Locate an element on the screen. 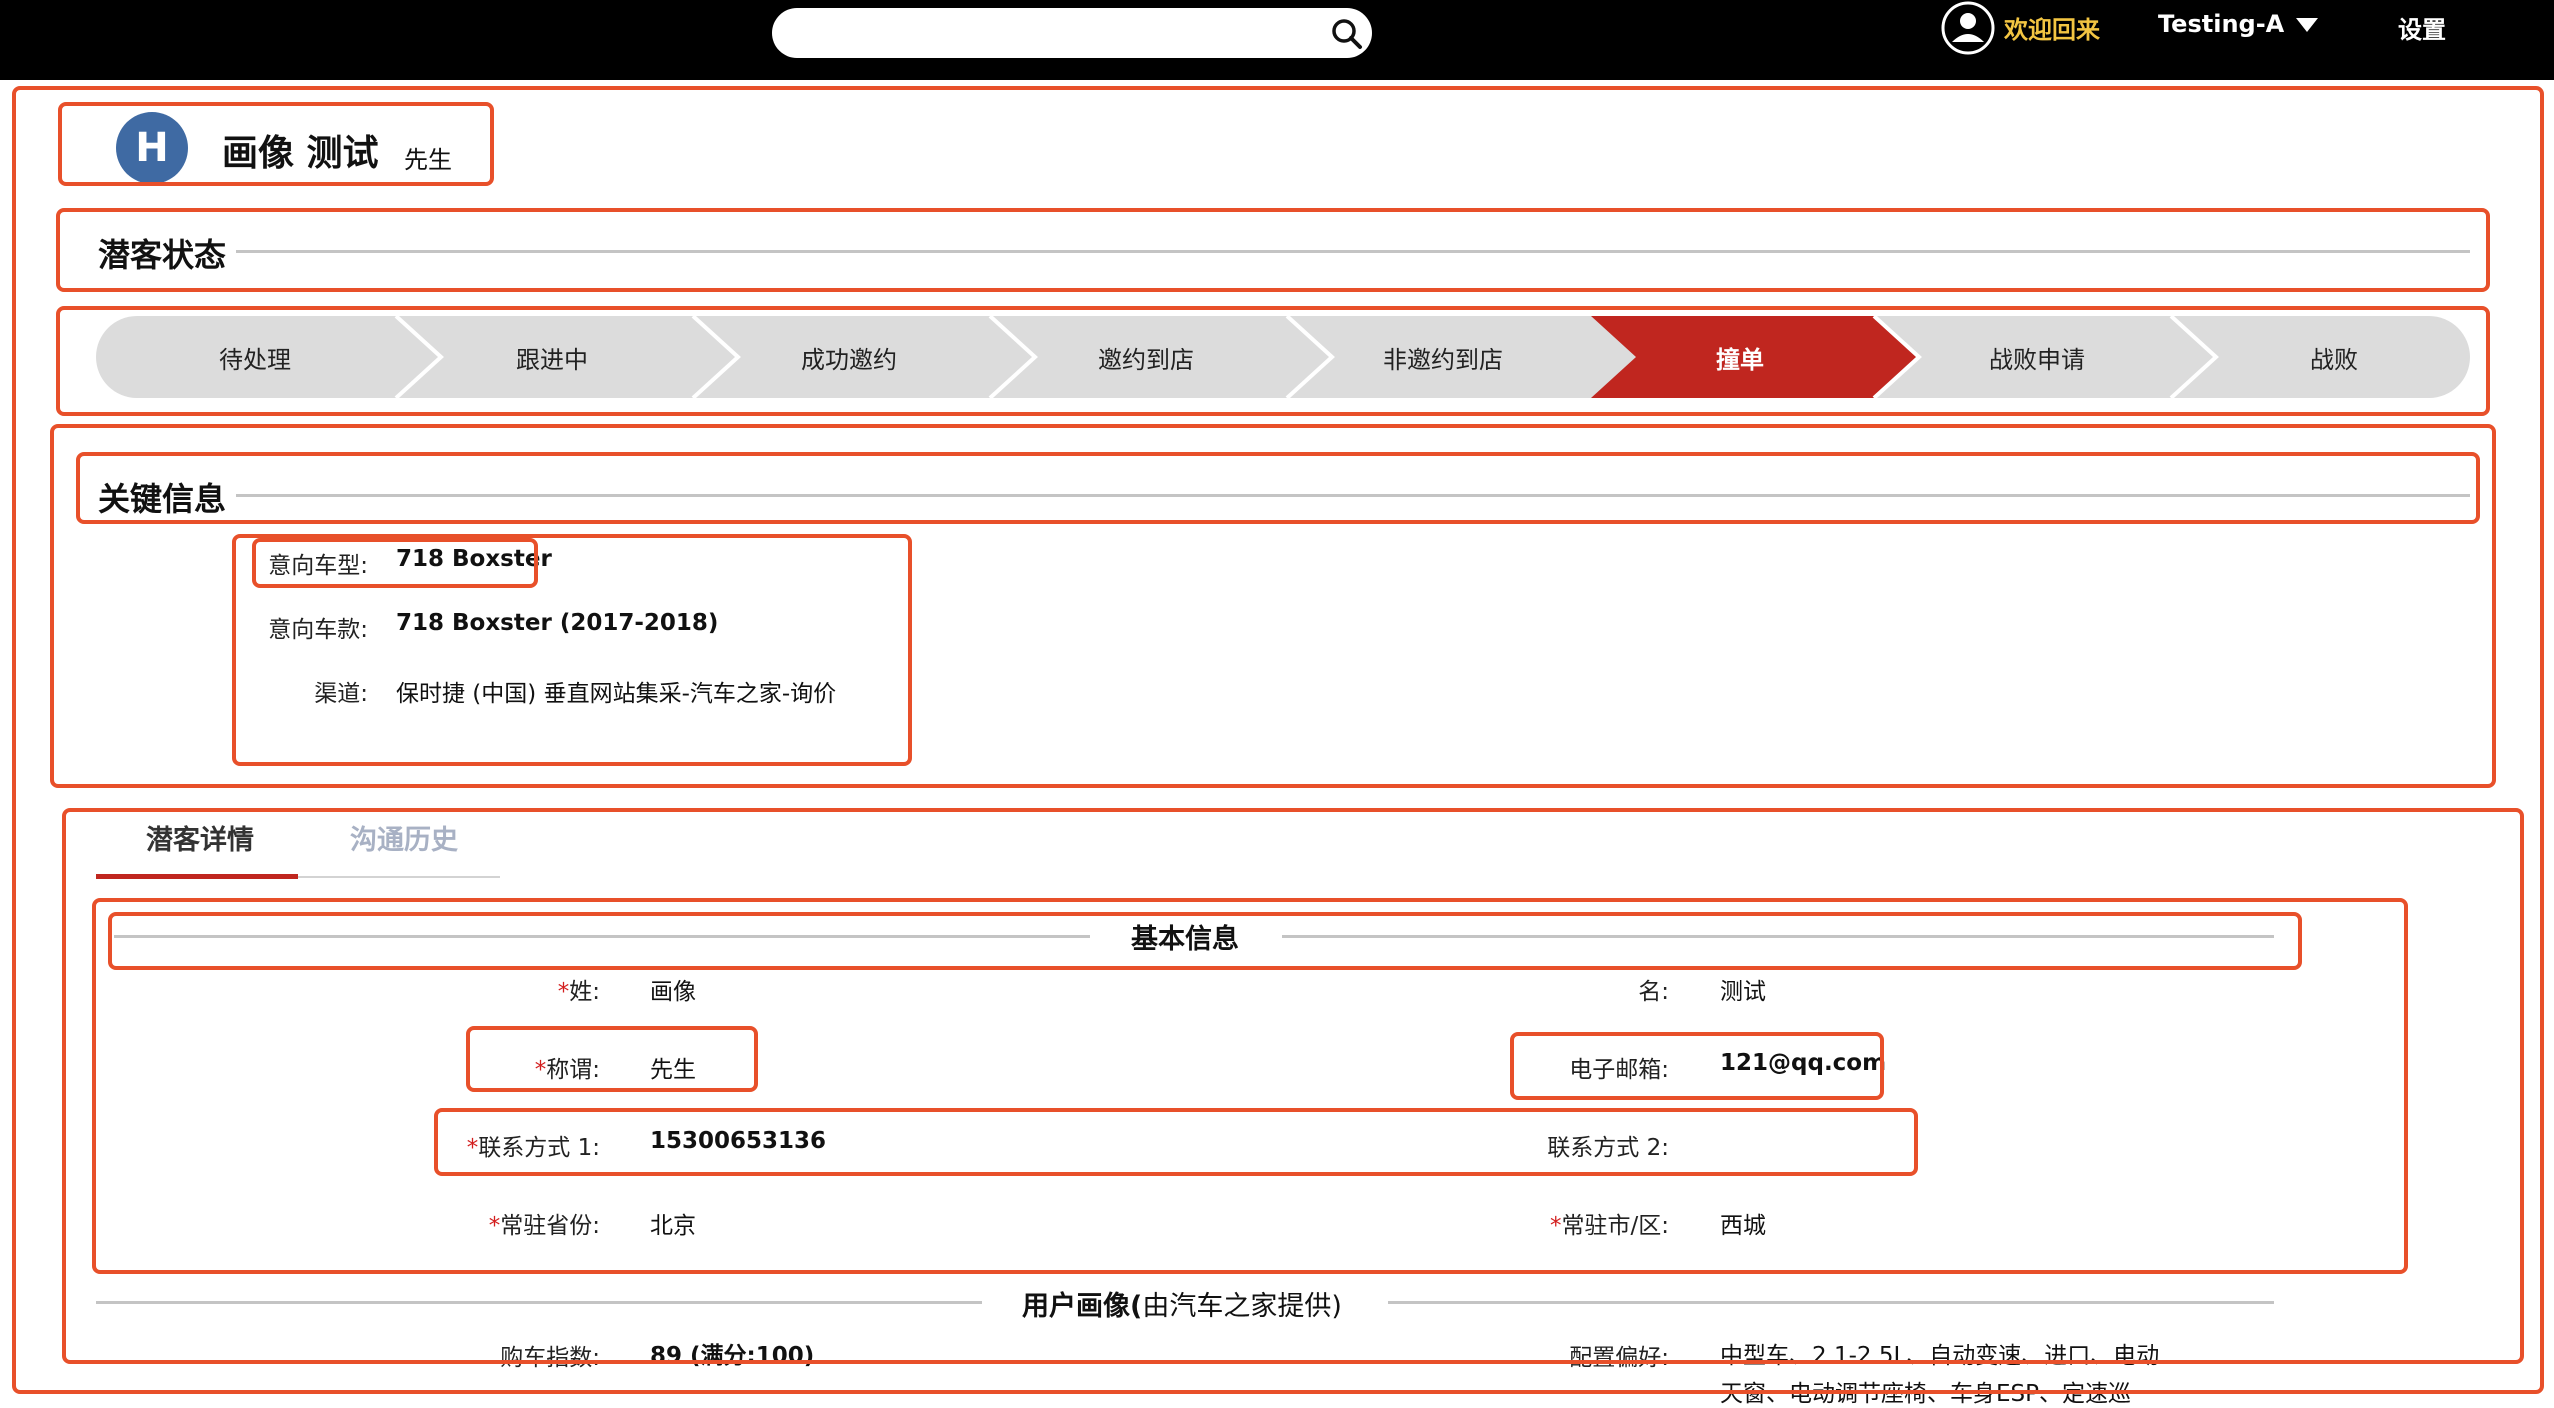 Image resolution: width=2554 pixels, height=1408 pixels. annotation-key-info-title is located at coordinates (1278, 488).